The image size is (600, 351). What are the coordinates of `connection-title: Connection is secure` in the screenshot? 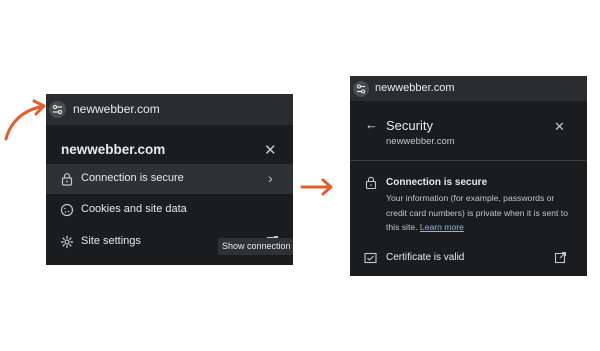 It's located at (437, 182).